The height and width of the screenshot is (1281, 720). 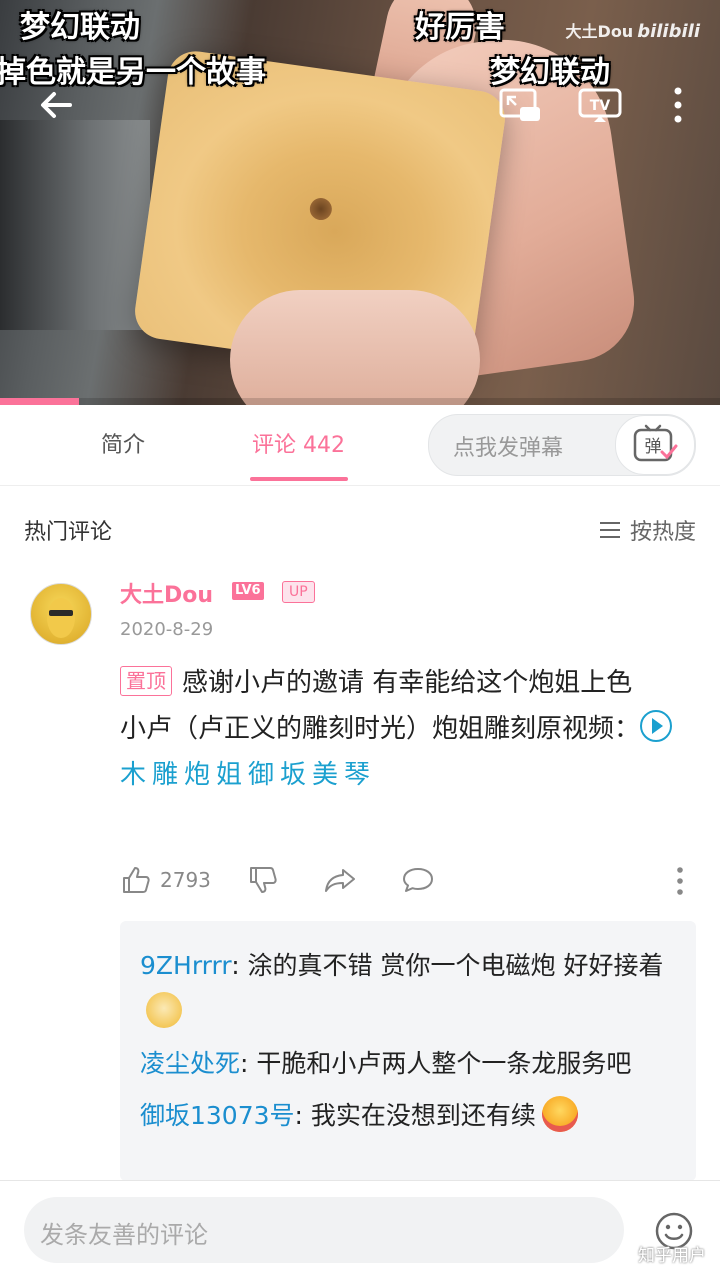 What do you see at coordinates (609, 530) in the screenshot?
I see `menu-lines-icon` at bounding box center [609, 530].